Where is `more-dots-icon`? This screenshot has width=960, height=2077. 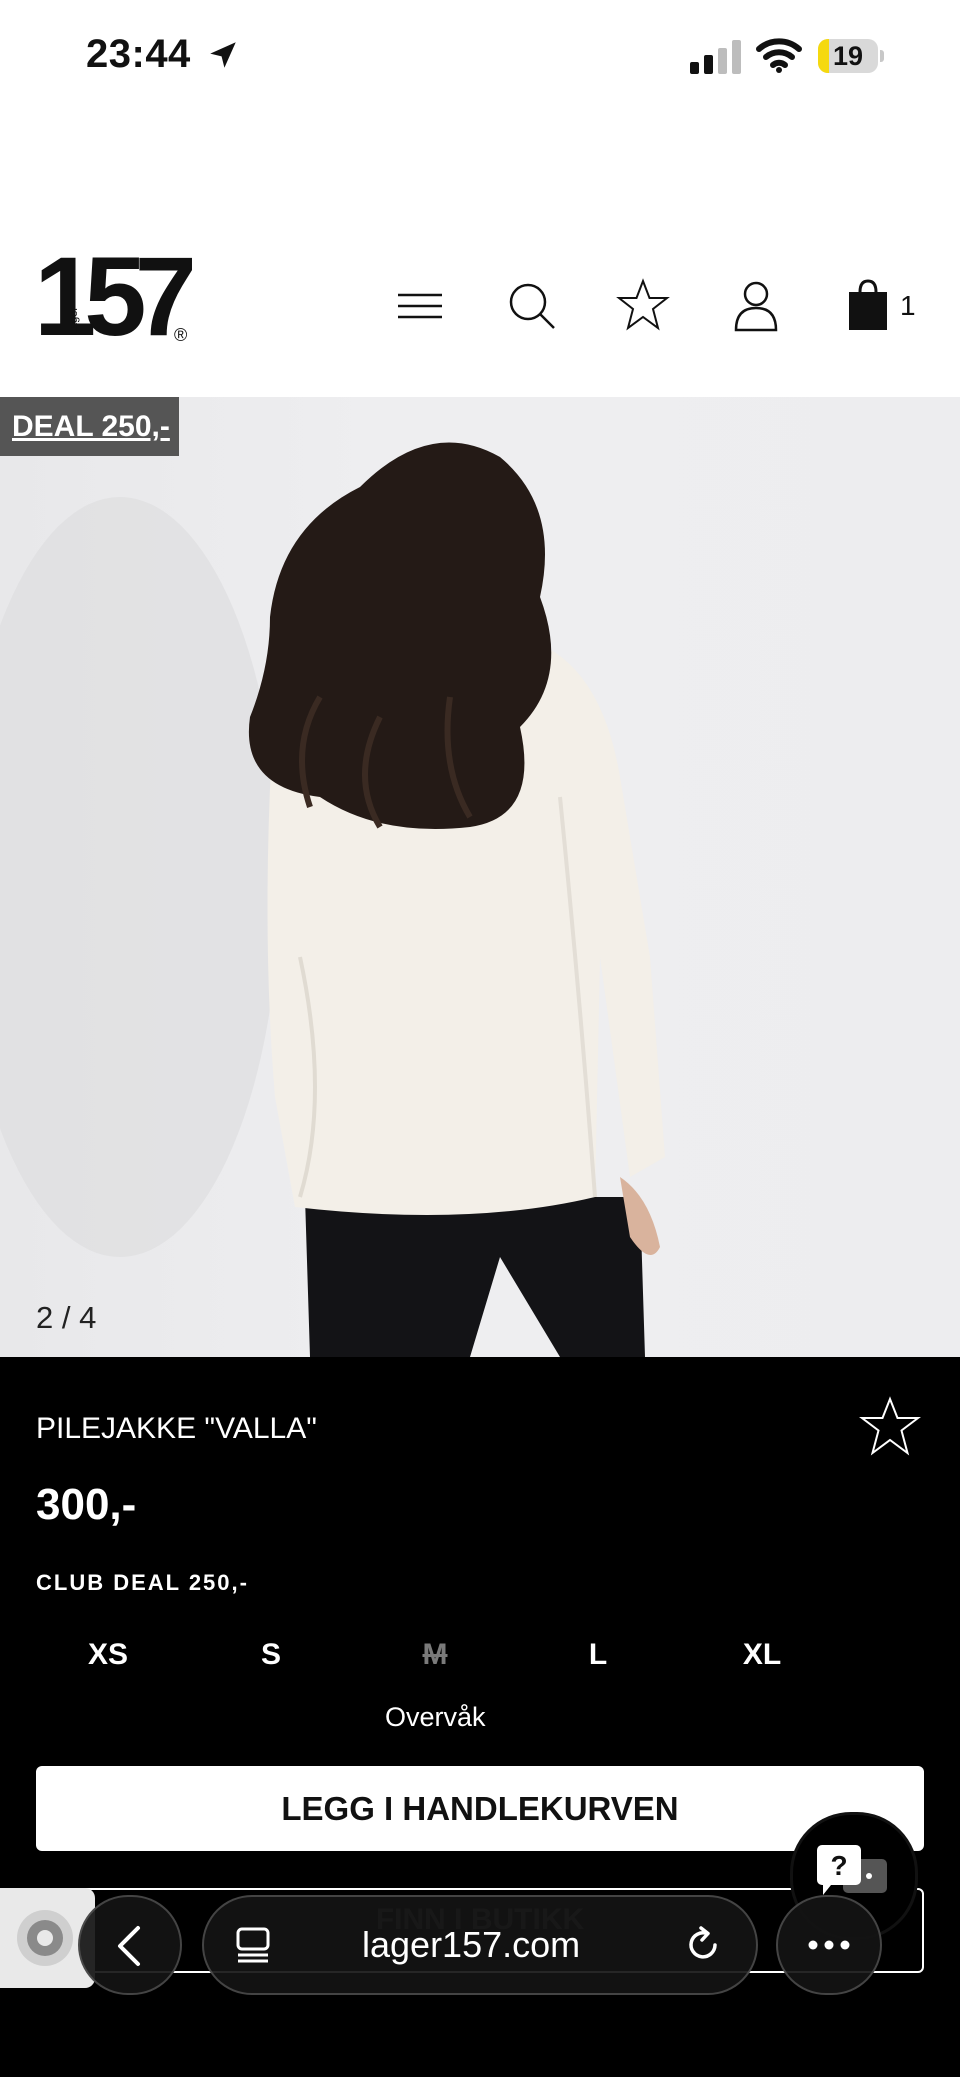 more-dots-icon is located at coordinates (829, 1945).